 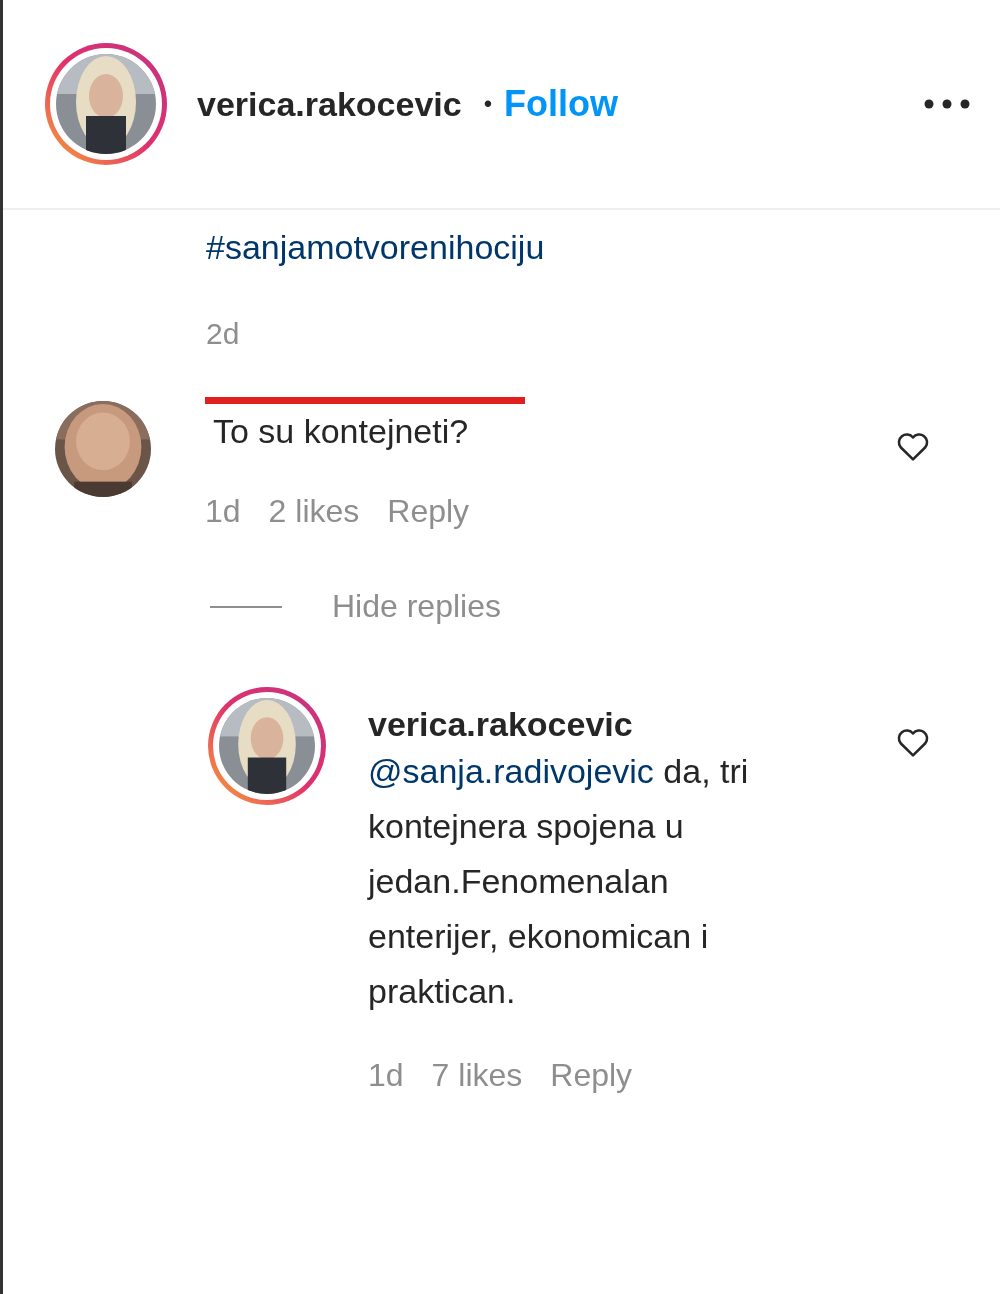 I want to click on likes-count: 7 likes, so click(x=477, y=1075).